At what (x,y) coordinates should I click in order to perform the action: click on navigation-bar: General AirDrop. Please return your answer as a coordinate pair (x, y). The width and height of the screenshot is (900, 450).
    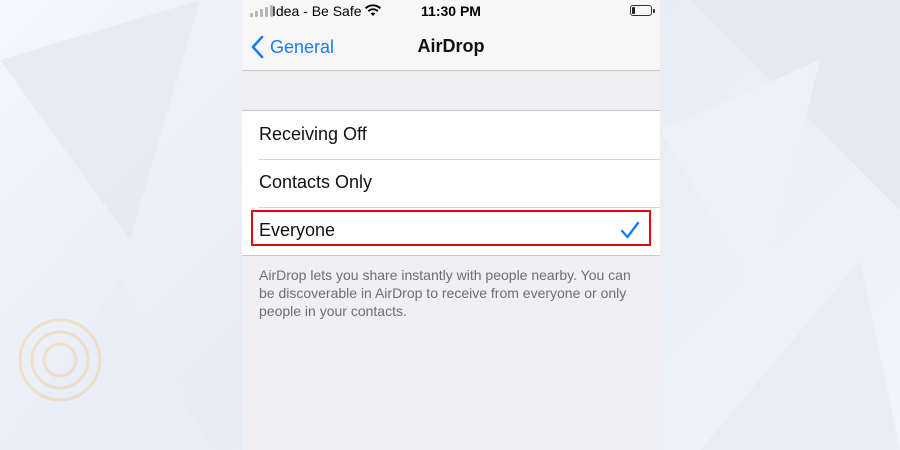
    Looking at the image, I should click on (451, 47).